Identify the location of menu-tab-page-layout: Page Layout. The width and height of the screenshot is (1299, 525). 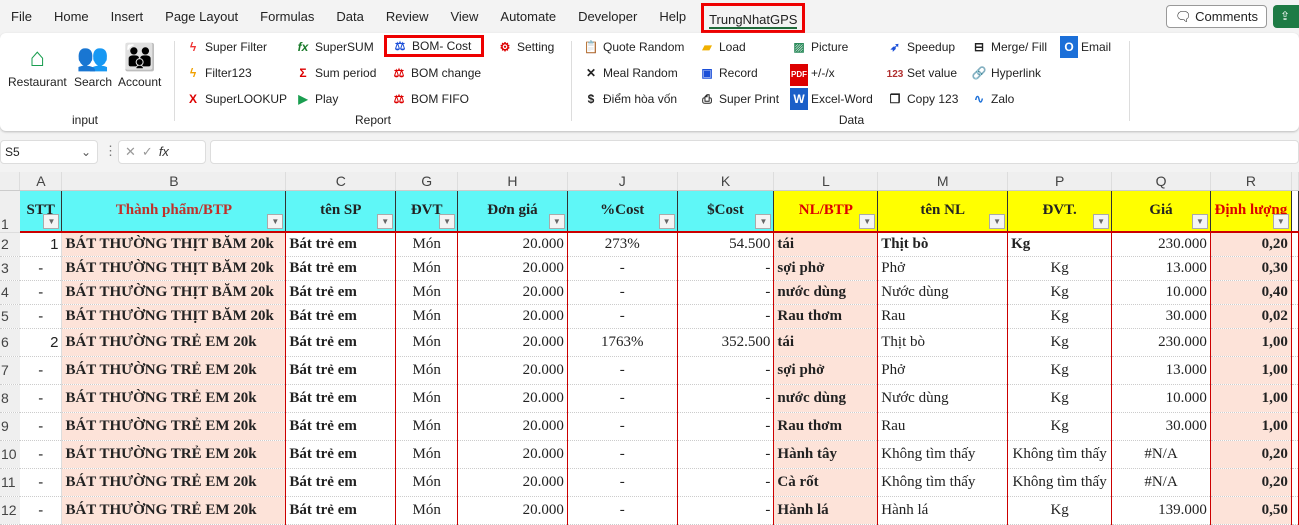
(201, 16).